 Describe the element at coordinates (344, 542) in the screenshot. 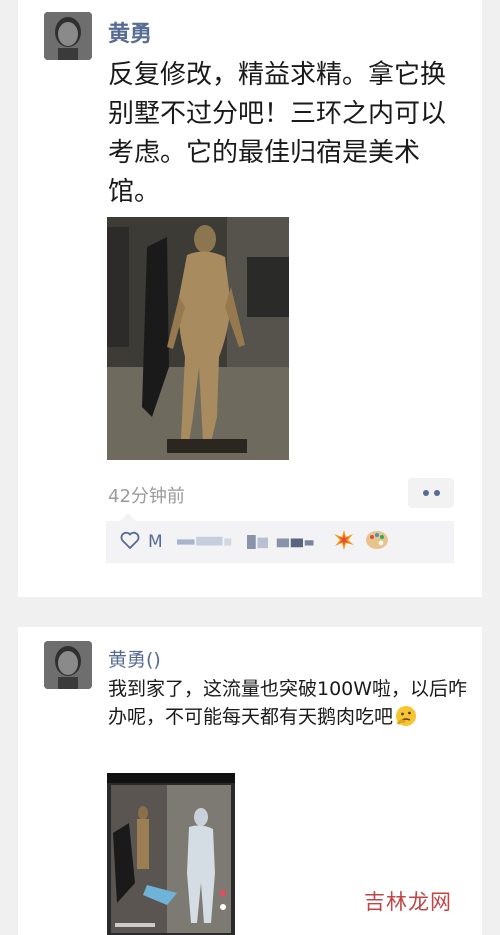

I see `collision-emoji-icon` at that location.